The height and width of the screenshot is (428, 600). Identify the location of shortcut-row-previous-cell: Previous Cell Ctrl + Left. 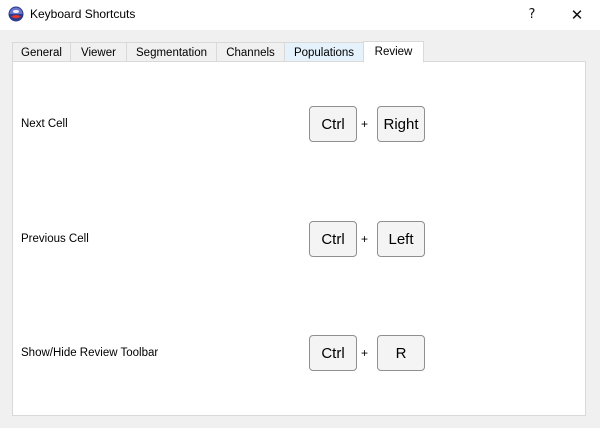
(299, 239).